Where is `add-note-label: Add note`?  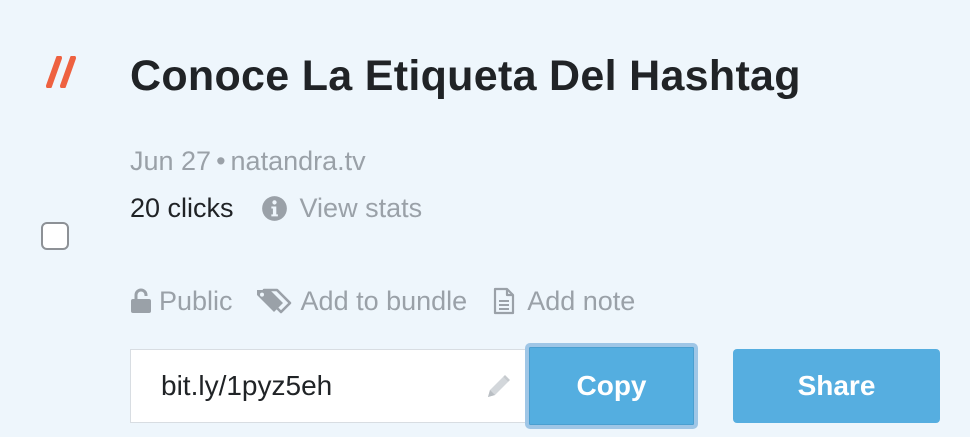
add-note-label: Add note is located at coordinates (581, 301).